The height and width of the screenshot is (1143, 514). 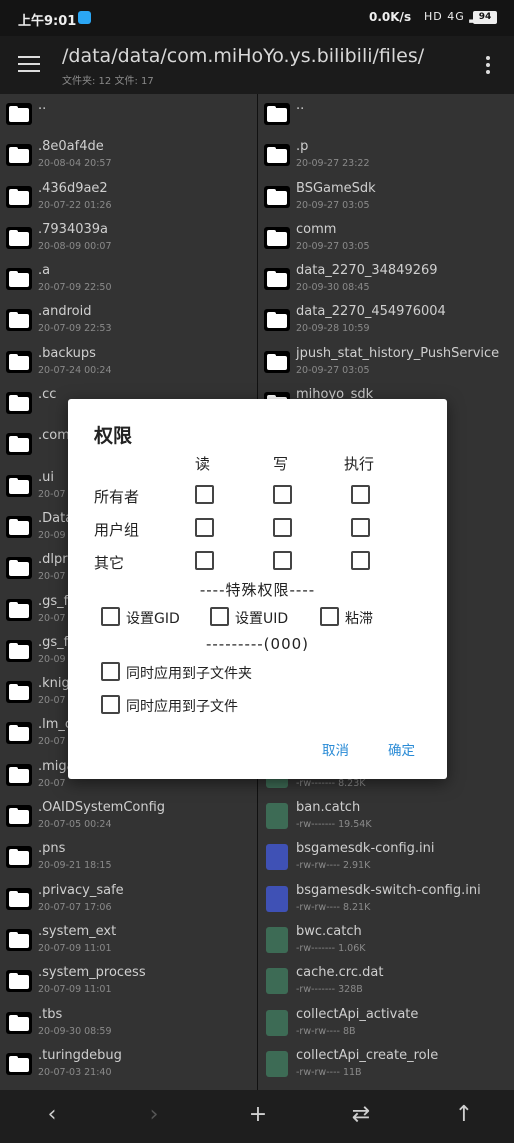 I want to click on row-group: 用户组, so click(x=117, y=530).